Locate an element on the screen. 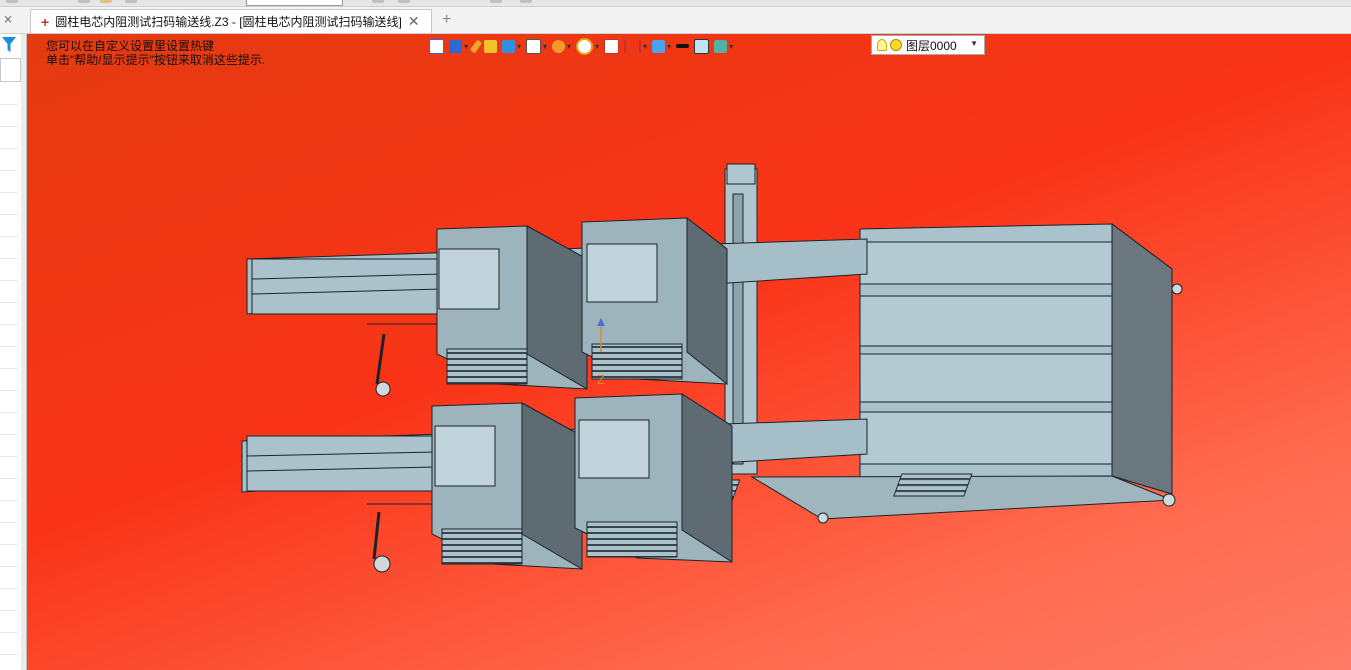  render-mode-icon: ▾ is located at coordinates (458, 46).